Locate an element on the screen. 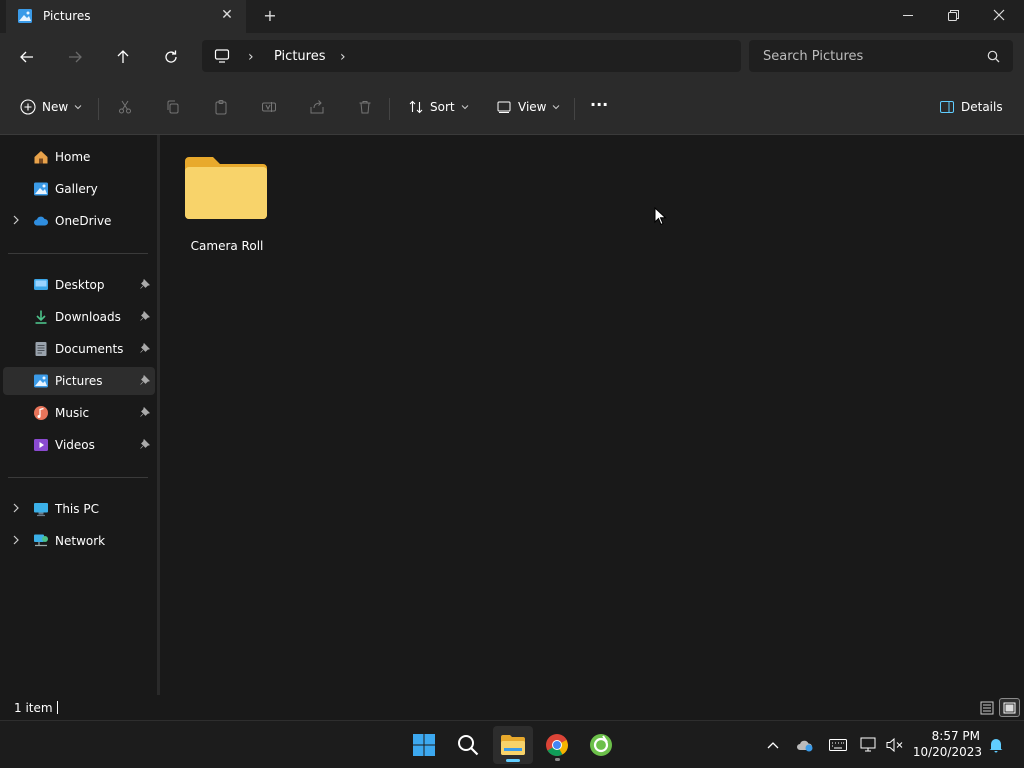 The image size is (1024, 768). sidebar-item-label: Network is located at coordinates (80, 541).